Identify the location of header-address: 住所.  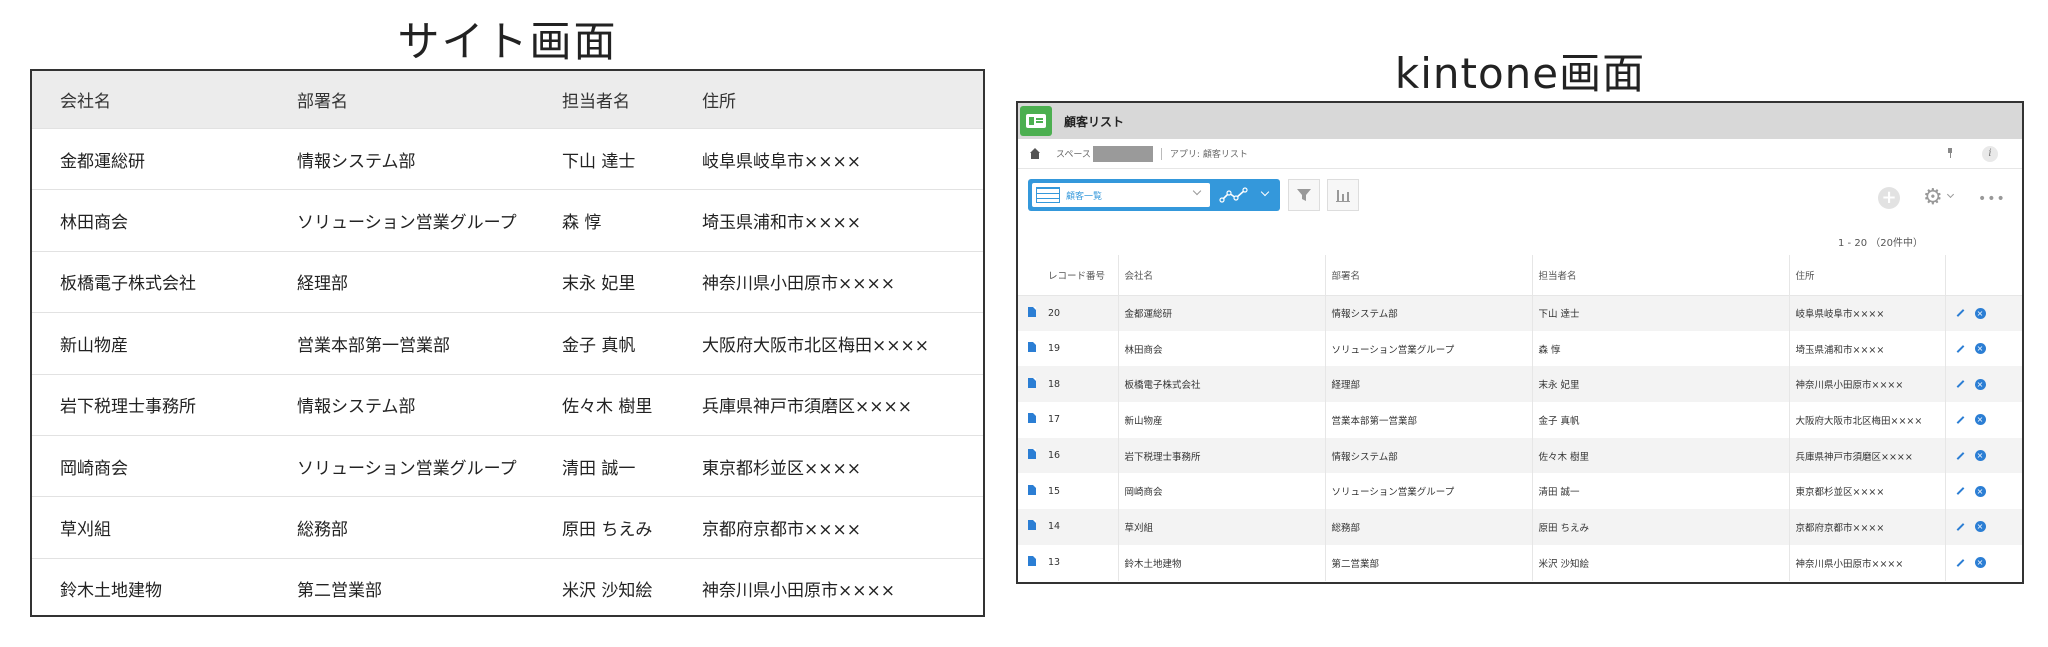
(1866, 275).